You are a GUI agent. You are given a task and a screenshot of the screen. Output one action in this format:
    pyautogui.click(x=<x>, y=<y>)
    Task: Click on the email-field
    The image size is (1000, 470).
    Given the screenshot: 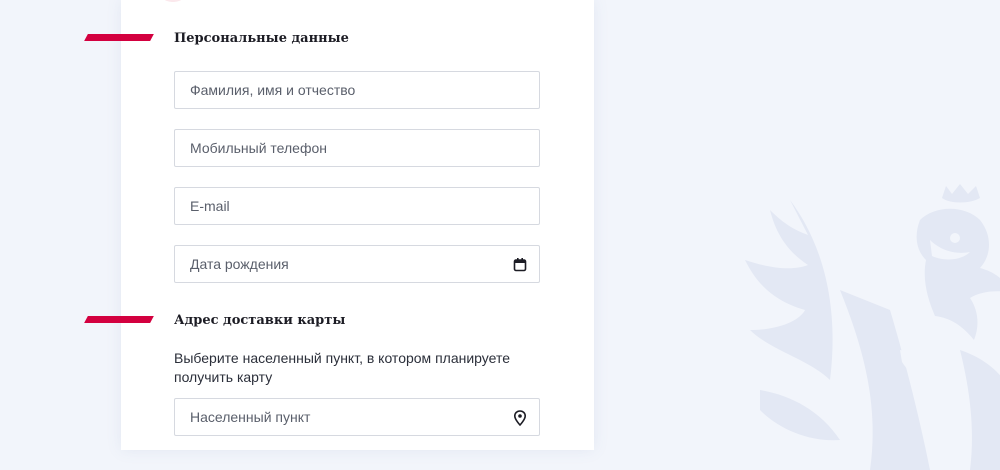 What is the action you would take?
    pyautogui.click(x=357, y=206)
    